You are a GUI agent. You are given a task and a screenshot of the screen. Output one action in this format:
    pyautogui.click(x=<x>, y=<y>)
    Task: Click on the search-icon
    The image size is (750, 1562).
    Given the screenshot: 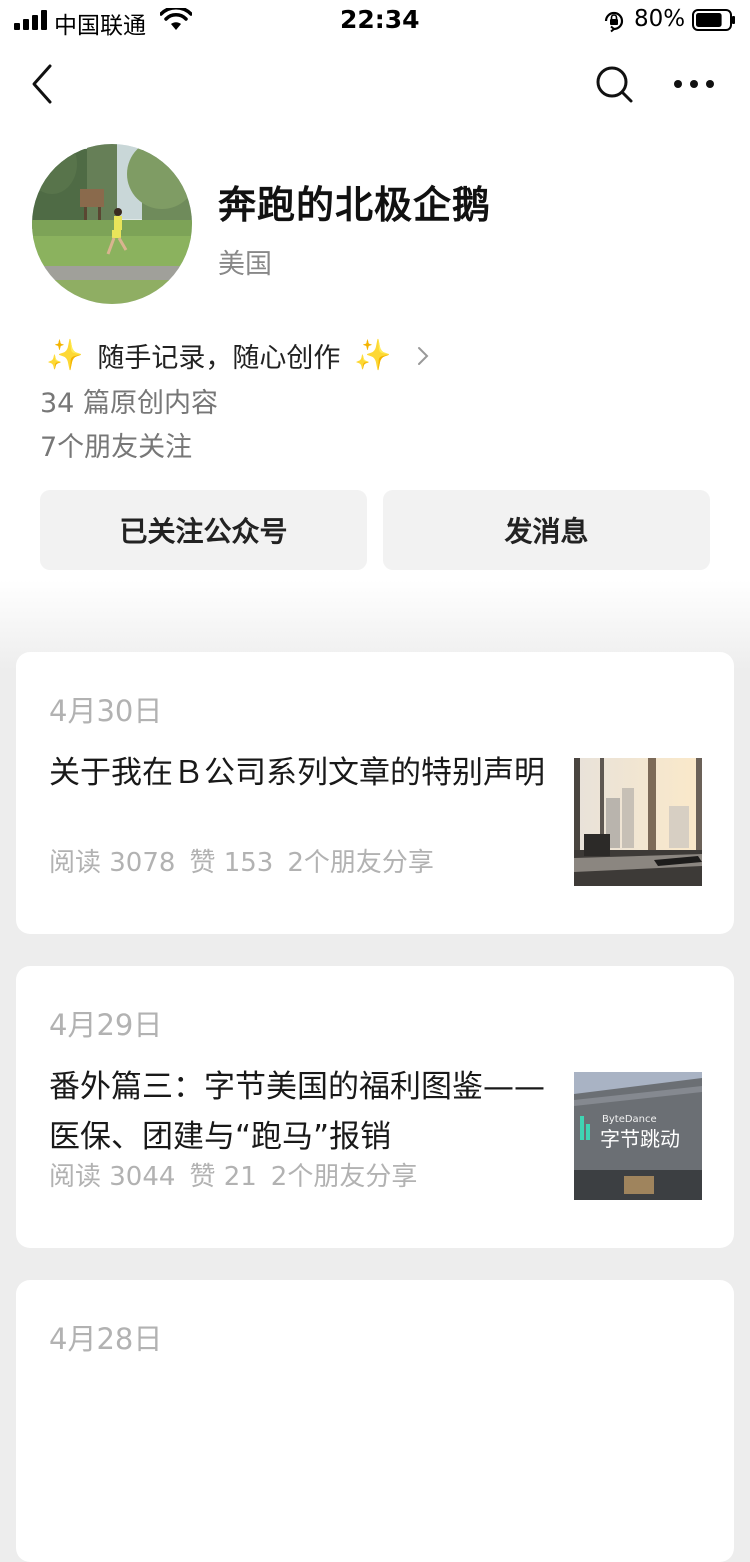 What is the action you would take?
    pyautogui.click(x=614, y=84)
    